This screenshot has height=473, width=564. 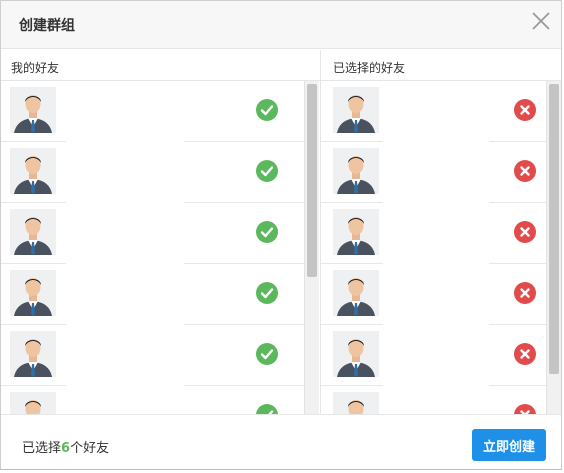 I want to click on summary-prefix: 已选择, so click(x=42, y=448).